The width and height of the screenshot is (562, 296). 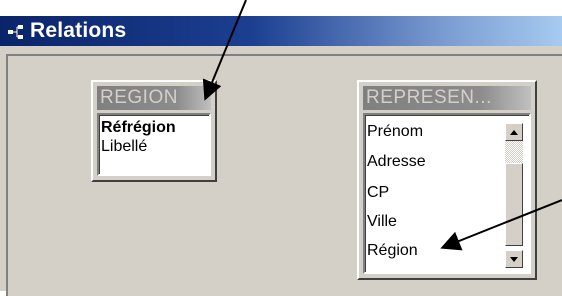 What do you see at coordinates (514, 152) in the screenshot?
I see `scrollbar-track` at bounding box center [514, 152].